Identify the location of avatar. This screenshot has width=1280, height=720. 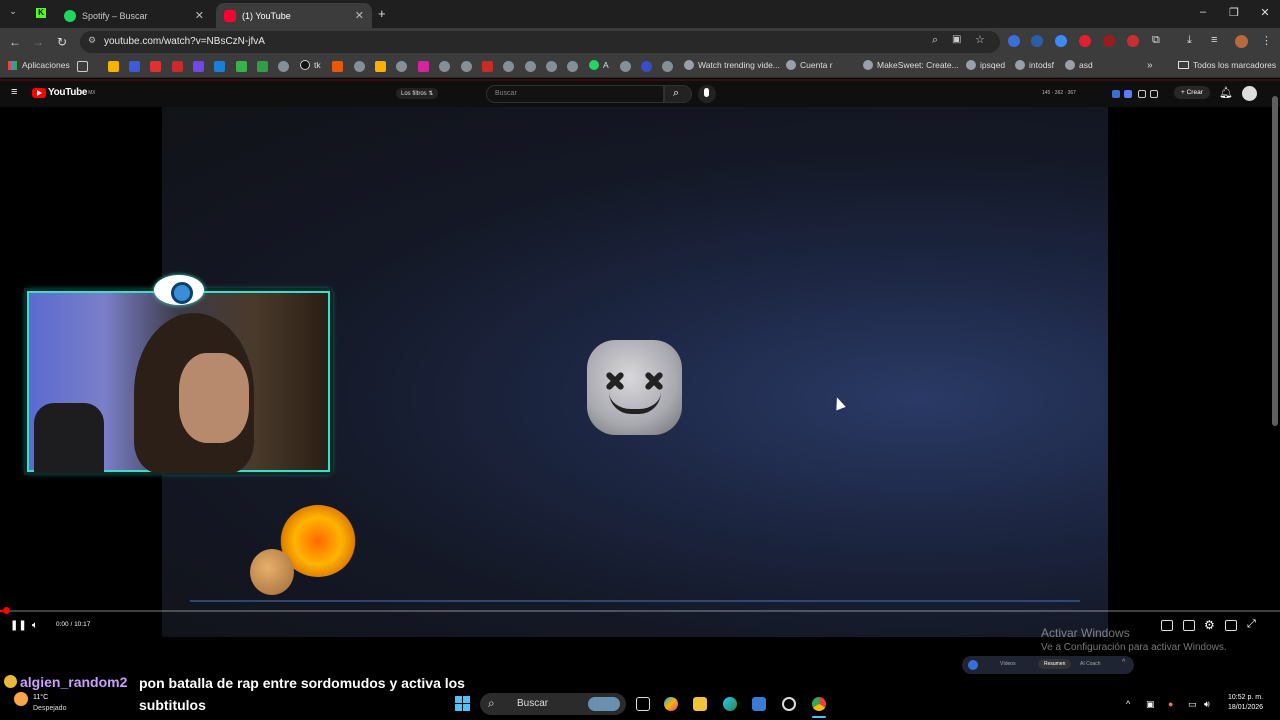
(1249, 93).